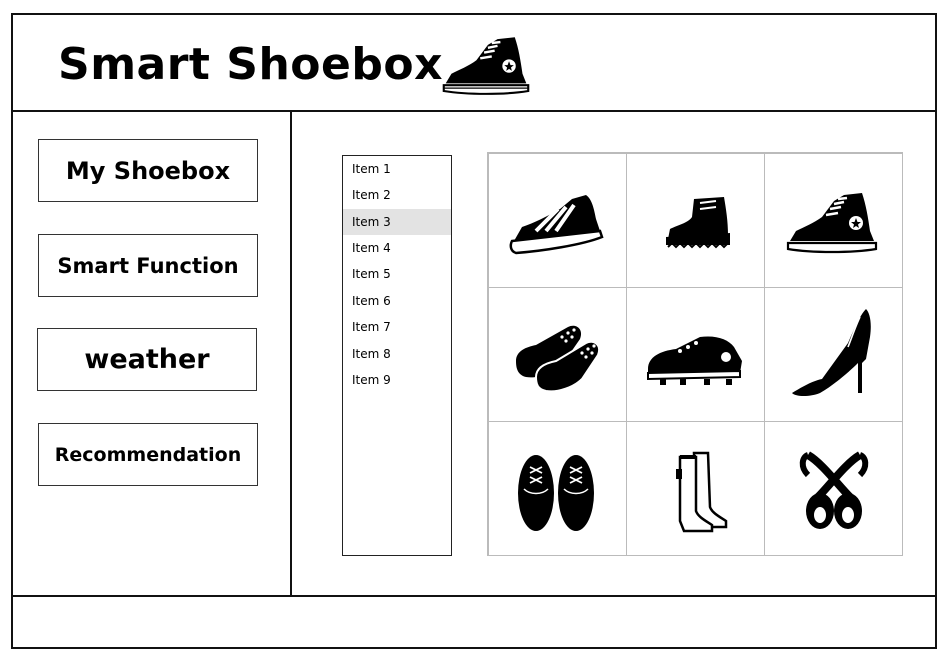 The image size is (948, 660). Describe the element at coordinates (556, 493) in the screenshot. I see `dress-shoes-icon` at that location.